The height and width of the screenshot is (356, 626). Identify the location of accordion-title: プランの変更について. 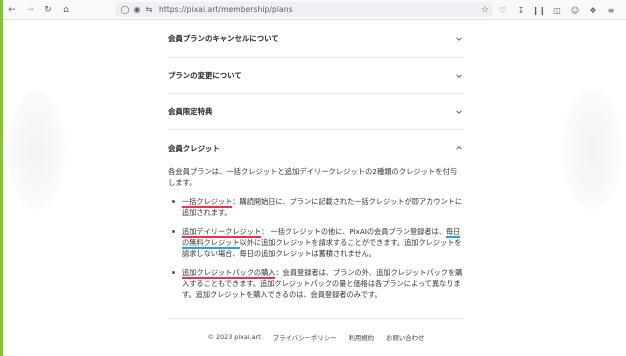
(205, 75).